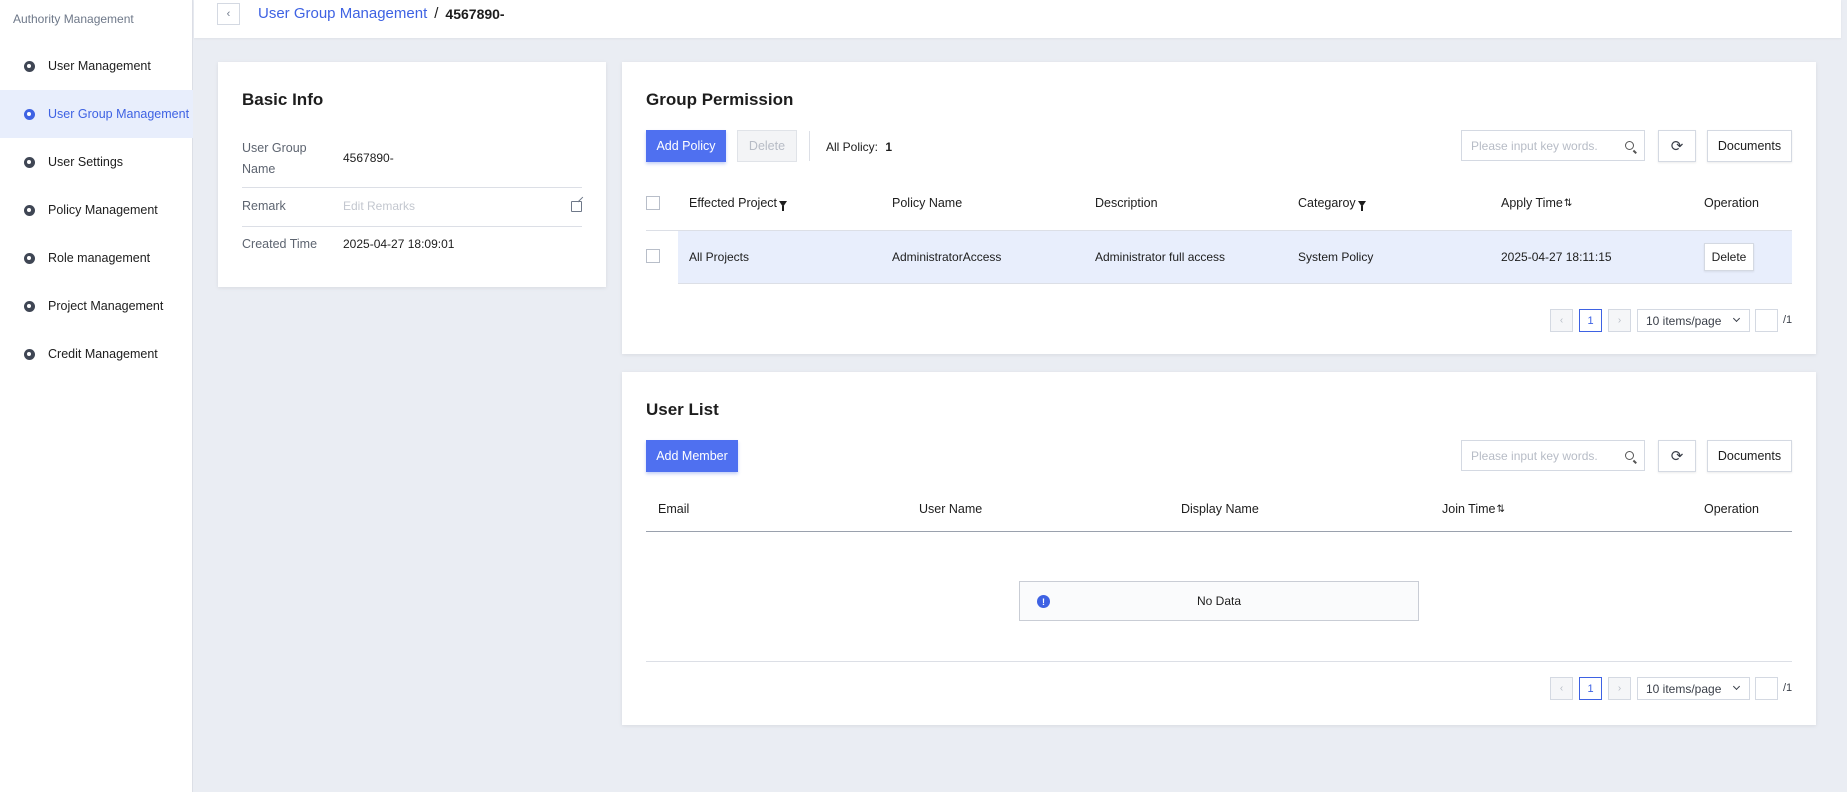 This screenshot has height=792, width=1847. I want to click on column-header-email: Email, so click(673, 509).